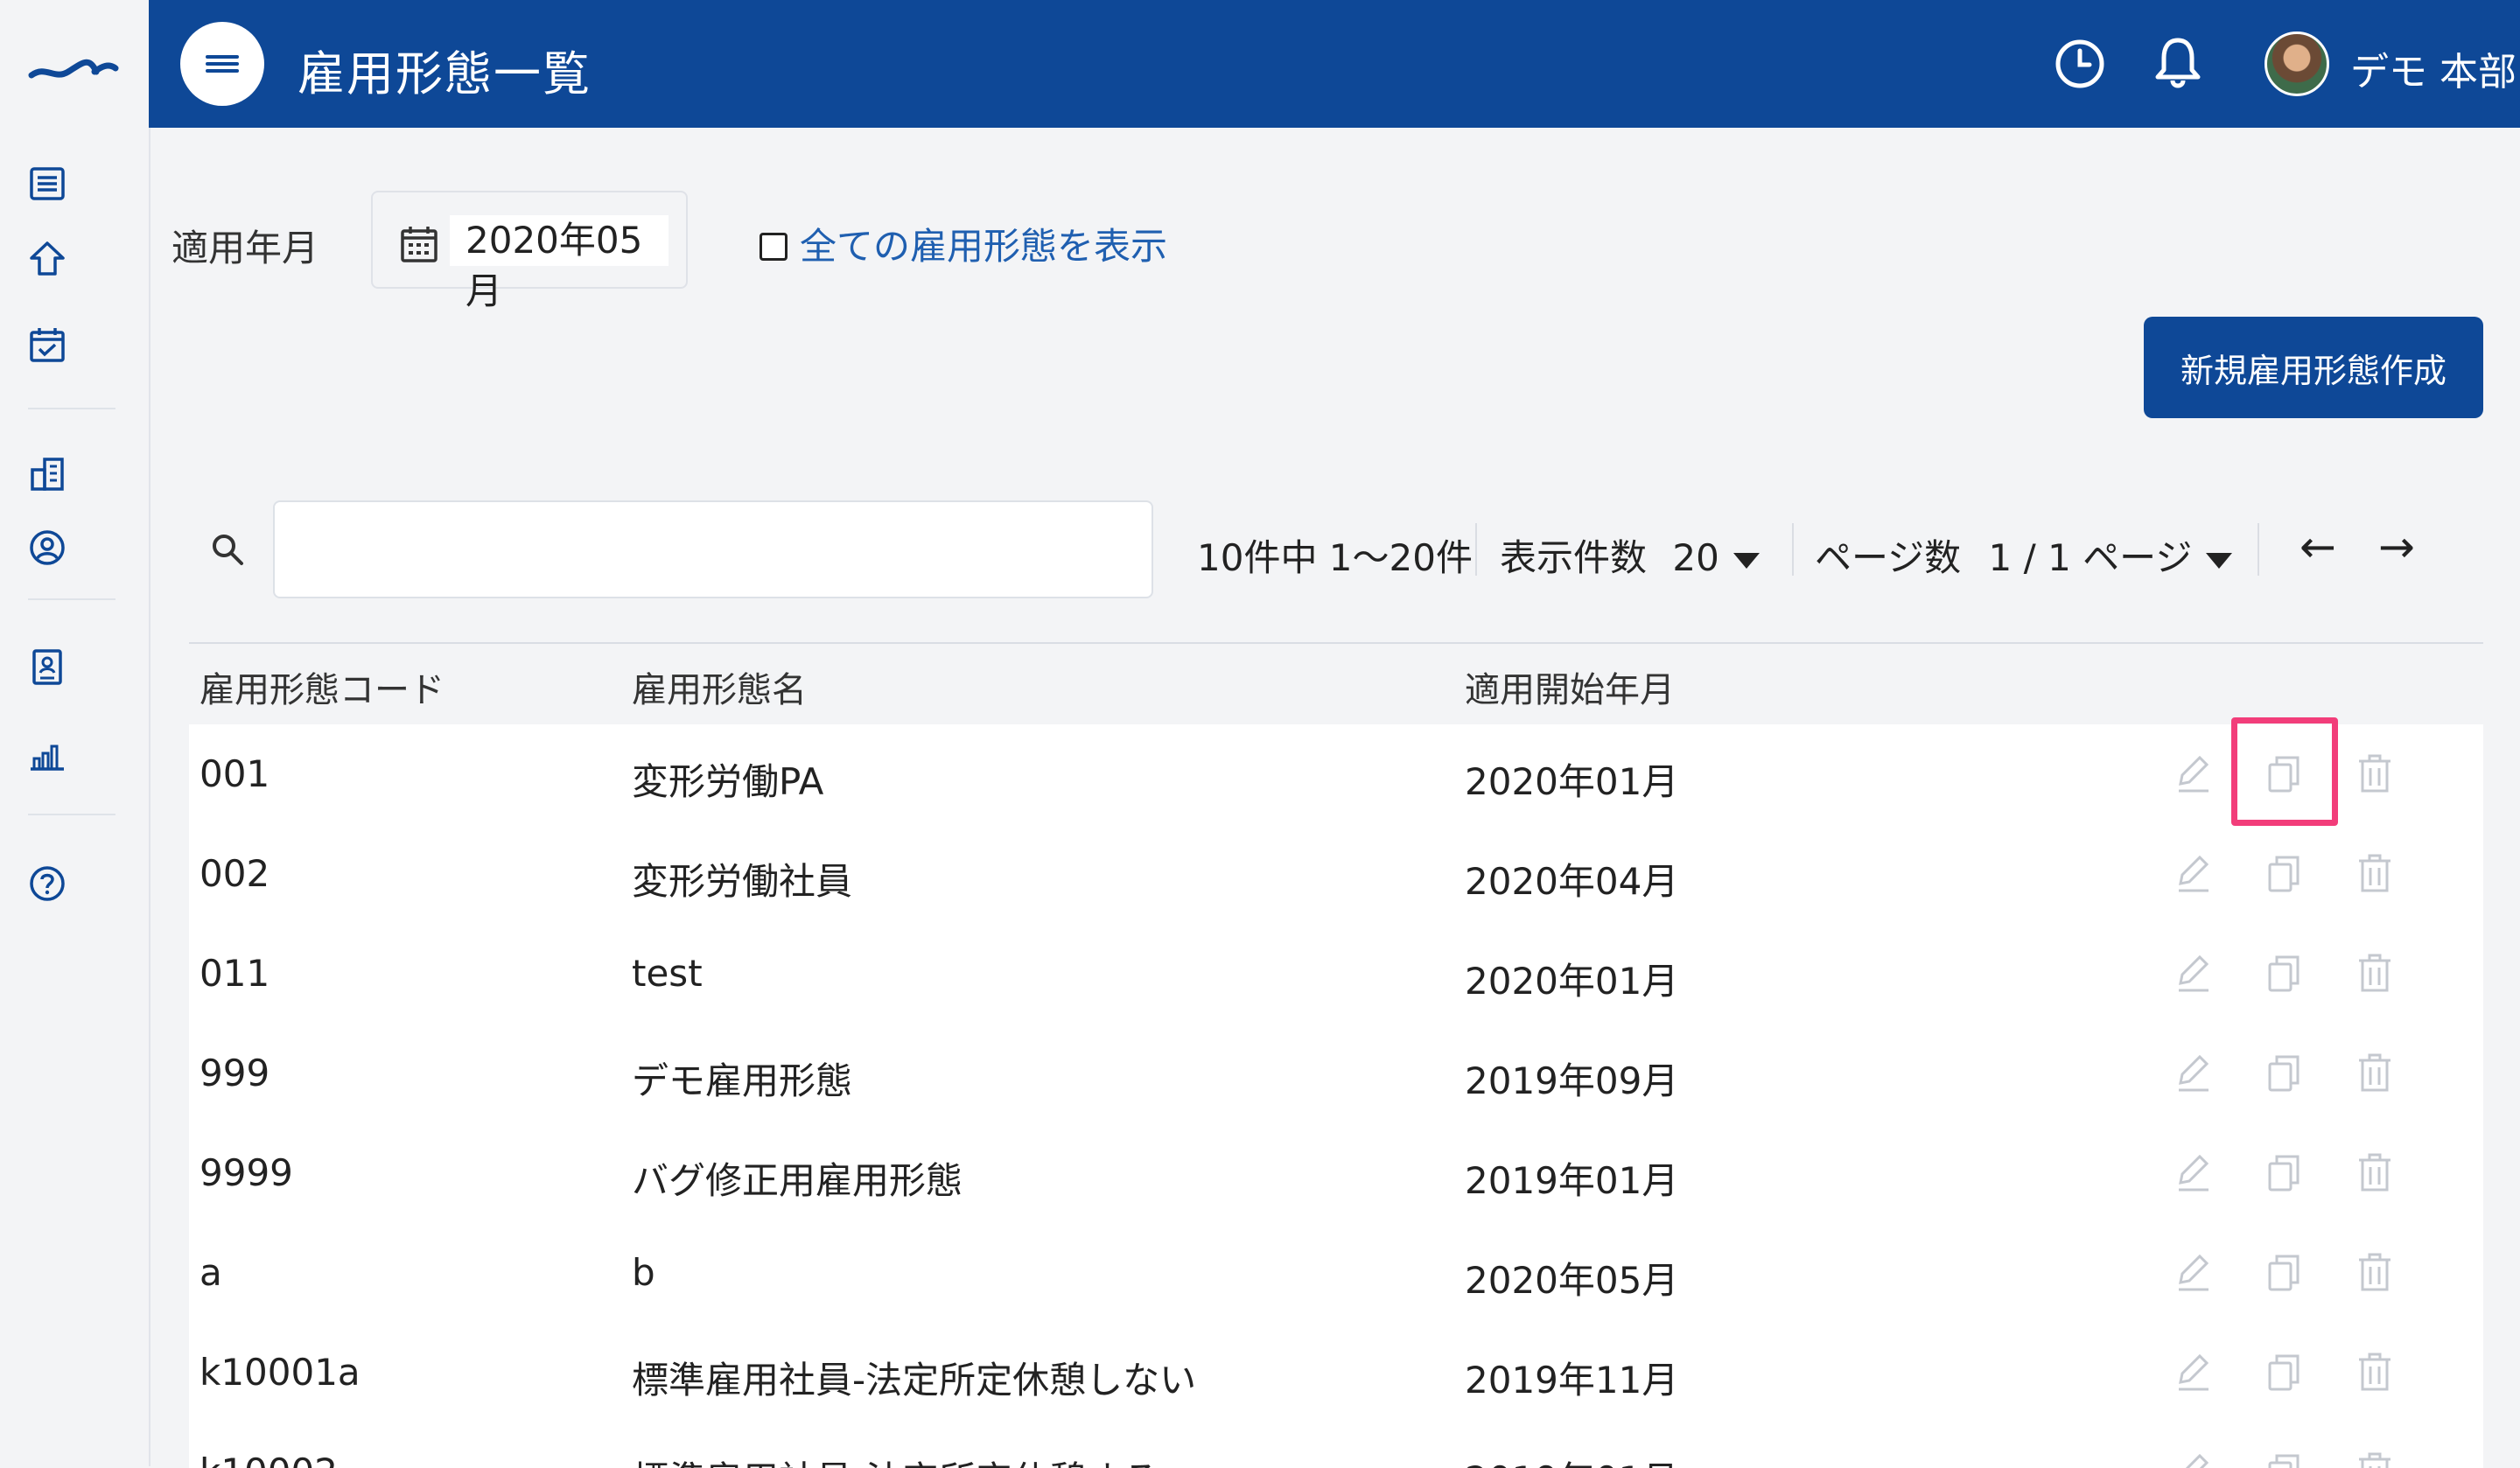 This screenshot has height=1468, width=2520. I want to click on building-icon, so click(47, 474).